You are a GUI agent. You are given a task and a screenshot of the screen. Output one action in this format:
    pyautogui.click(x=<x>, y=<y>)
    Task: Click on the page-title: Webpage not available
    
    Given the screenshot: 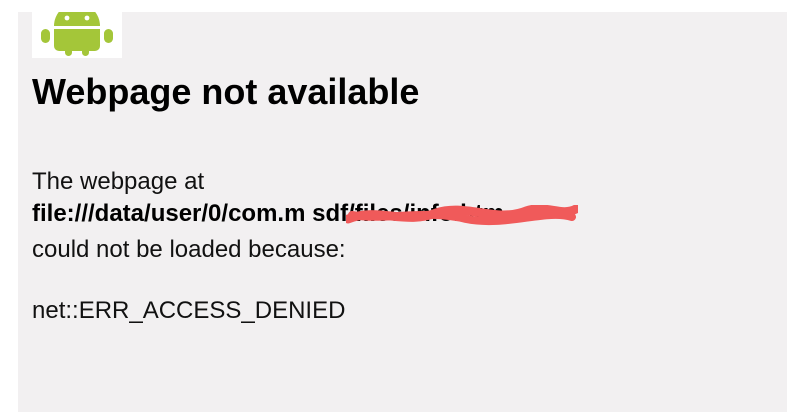 What is the action you would take?
    pyautogui.click(x=226, y=91)
    